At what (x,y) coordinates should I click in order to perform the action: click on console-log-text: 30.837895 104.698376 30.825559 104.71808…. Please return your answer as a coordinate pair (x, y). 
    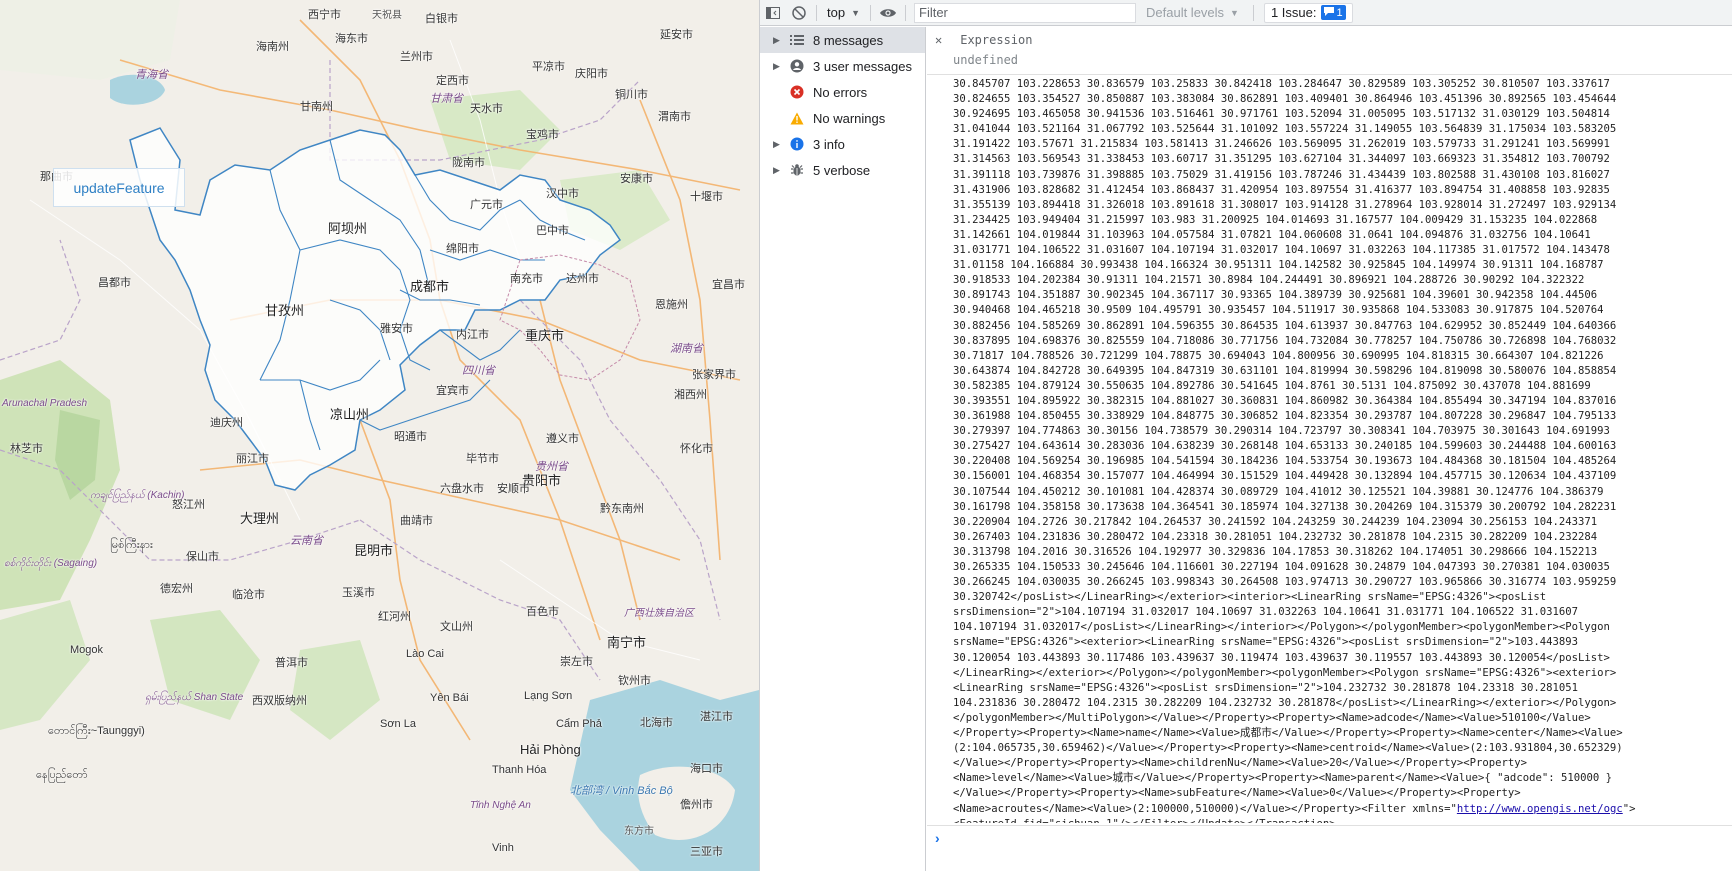
    Looking at the image, I should click on (1285, 340).